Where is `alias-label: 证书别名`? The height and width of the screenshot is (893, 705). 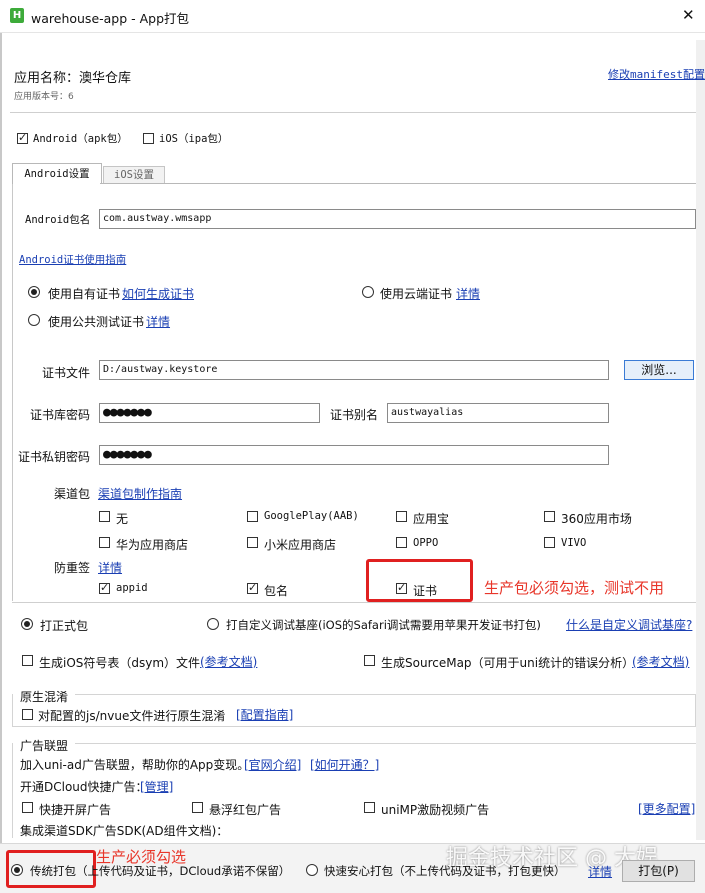
alias-label: 证书别名 is located at coordinates (354, 415).